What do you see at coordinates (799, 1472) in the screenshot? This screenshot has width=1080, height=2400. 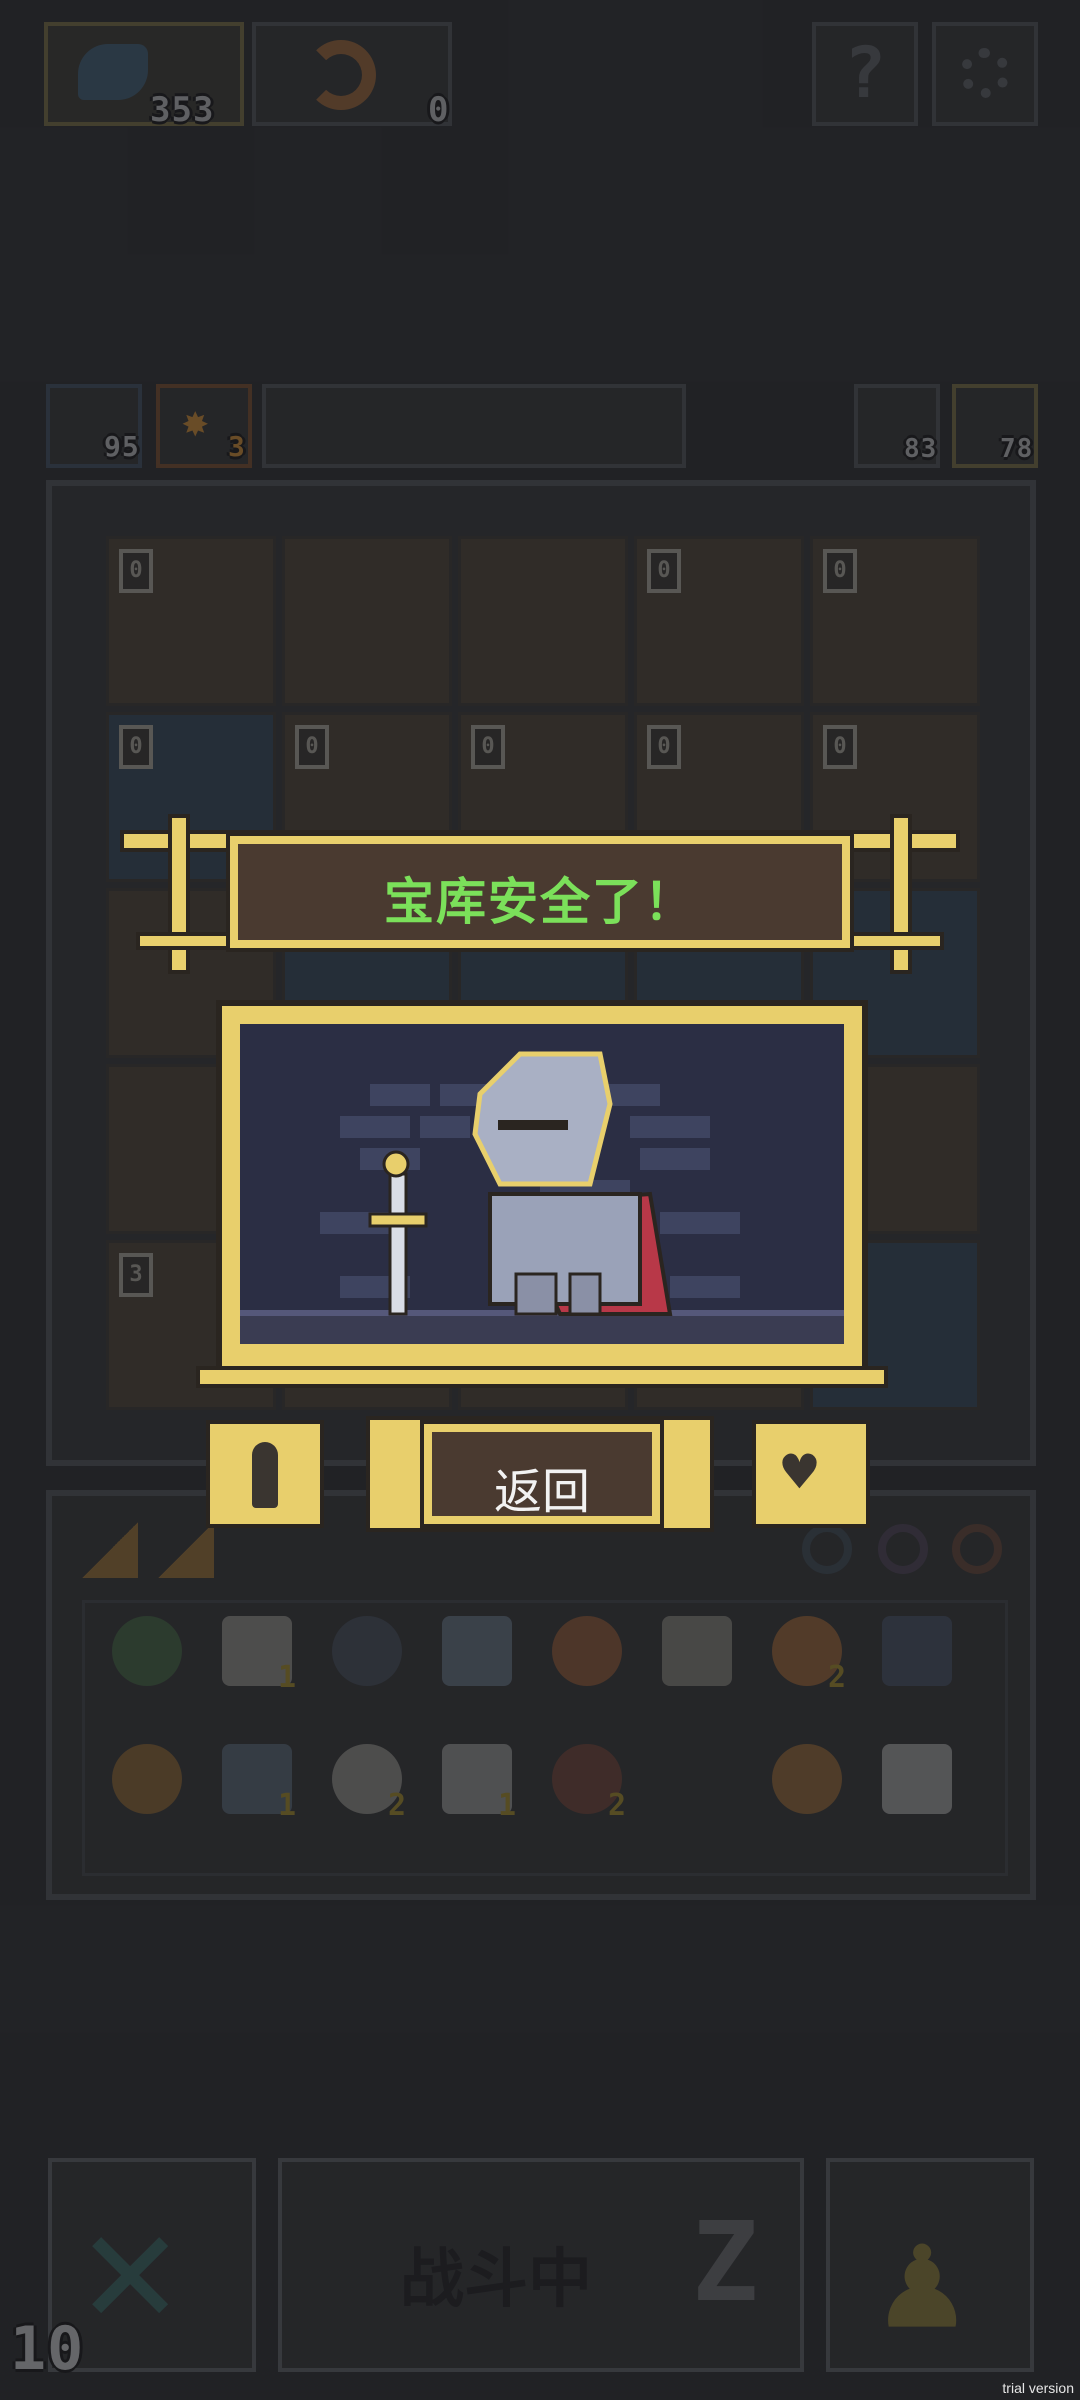 I see `heart-icon: ♥` at bounding box center [799, 1472].